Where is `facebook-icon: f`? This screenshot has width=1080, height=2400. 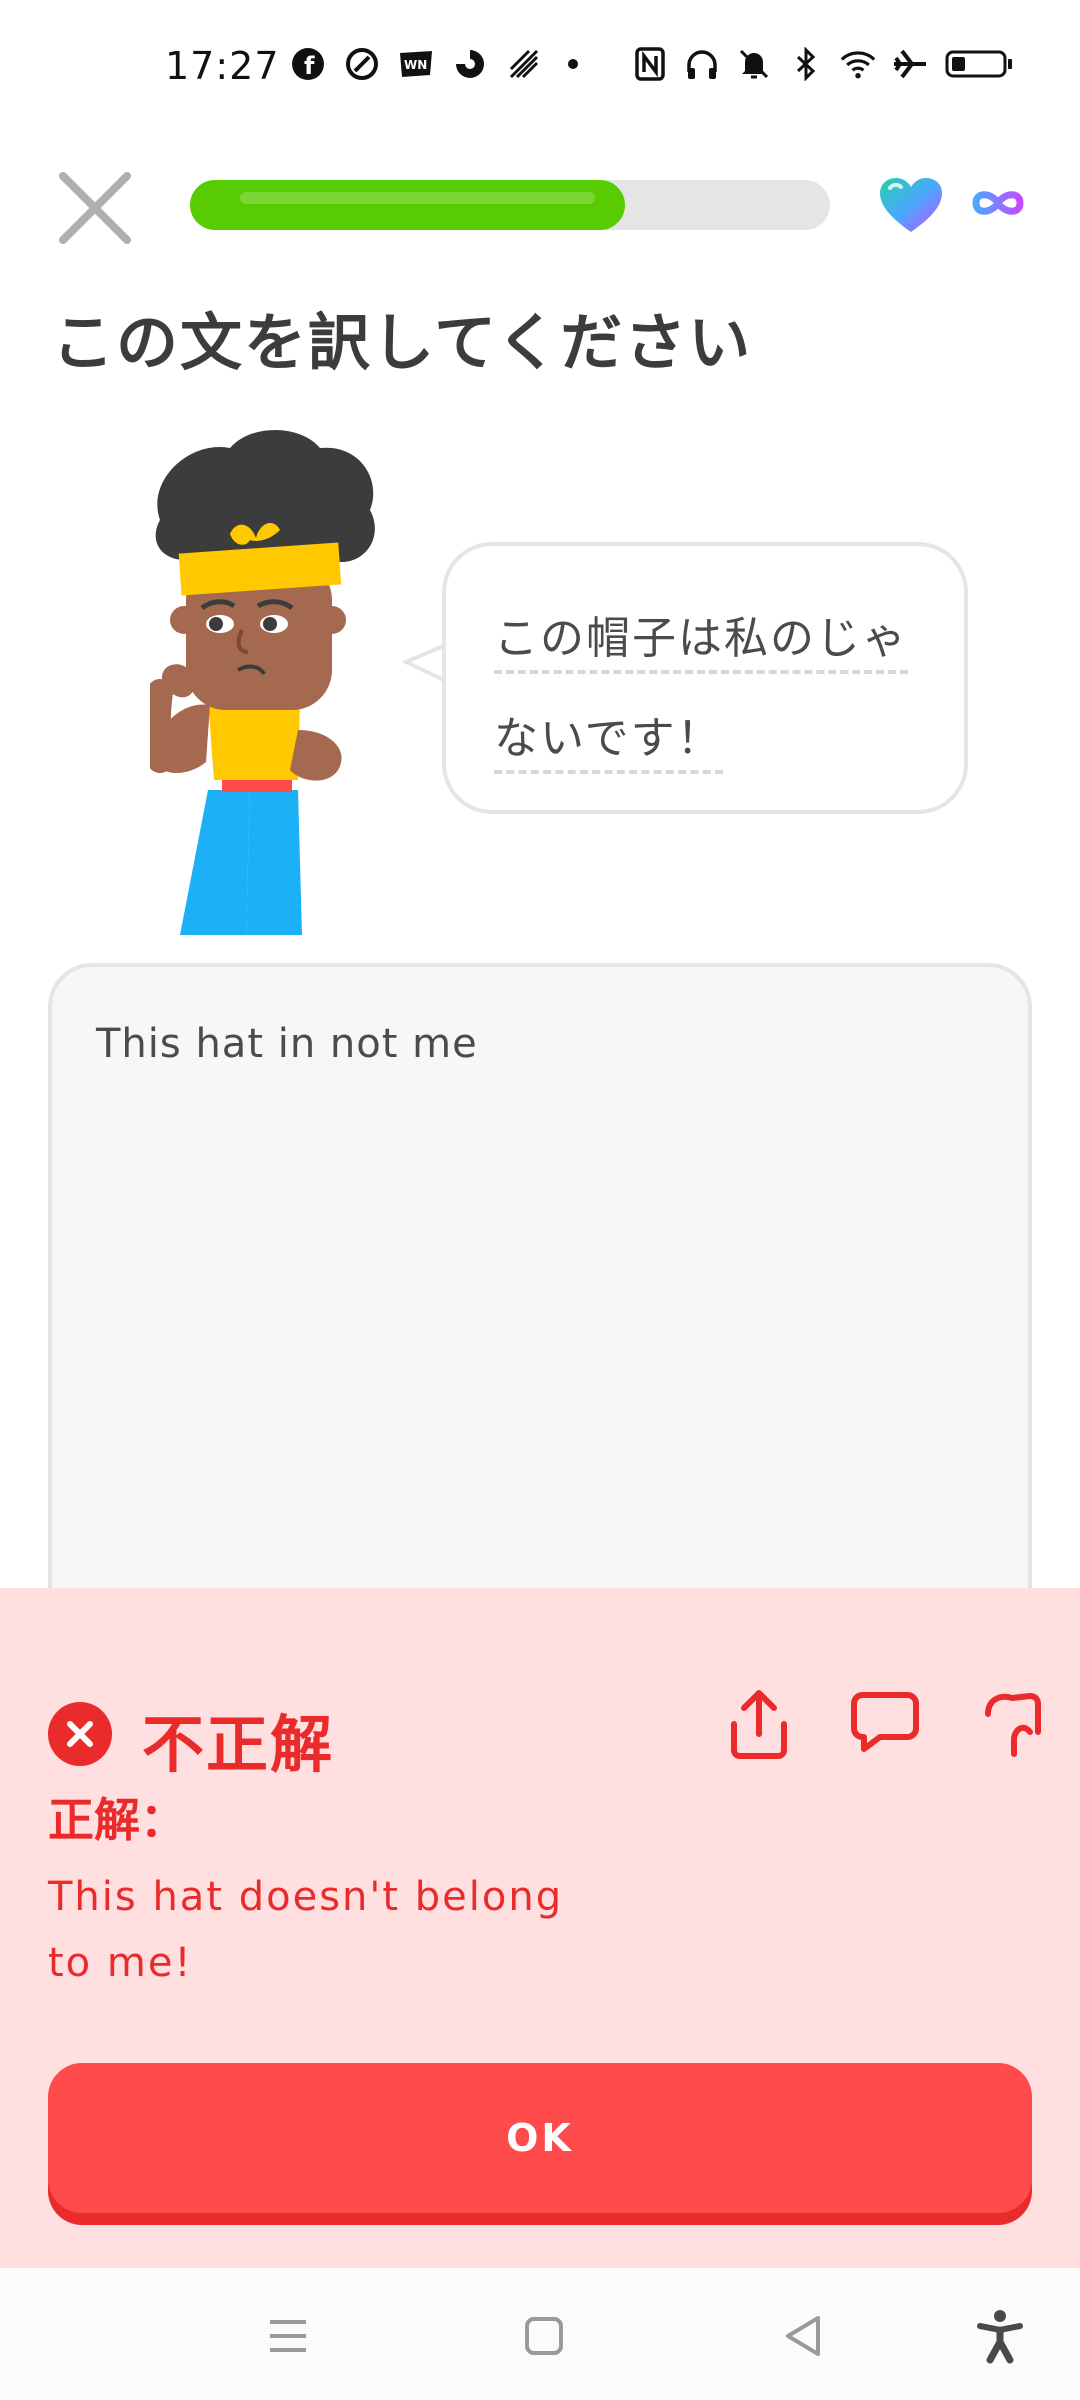 facebook-icon: f is located at coordinates (308, 64).